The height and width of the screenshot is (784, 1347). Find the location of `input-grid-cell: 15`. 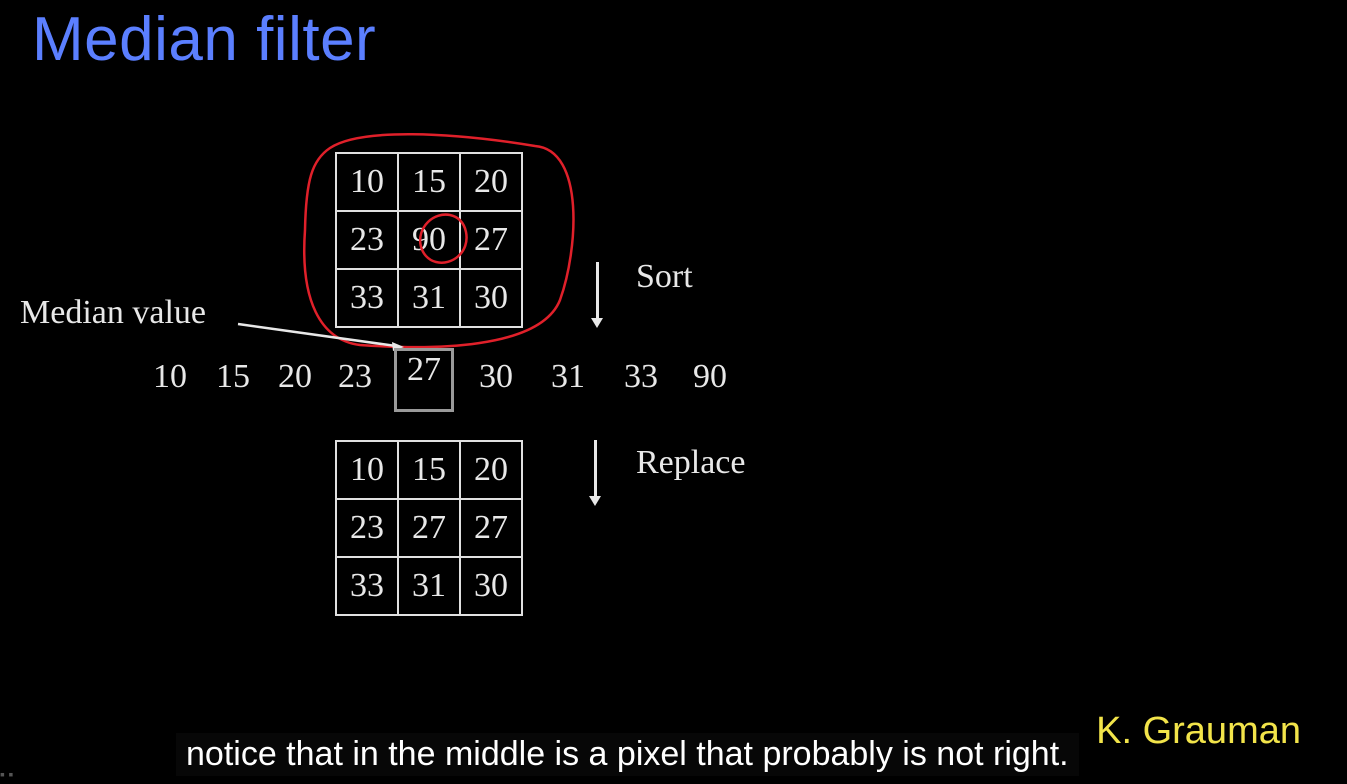

input-grid-cell: 15 is located at coordinates (429, 182).